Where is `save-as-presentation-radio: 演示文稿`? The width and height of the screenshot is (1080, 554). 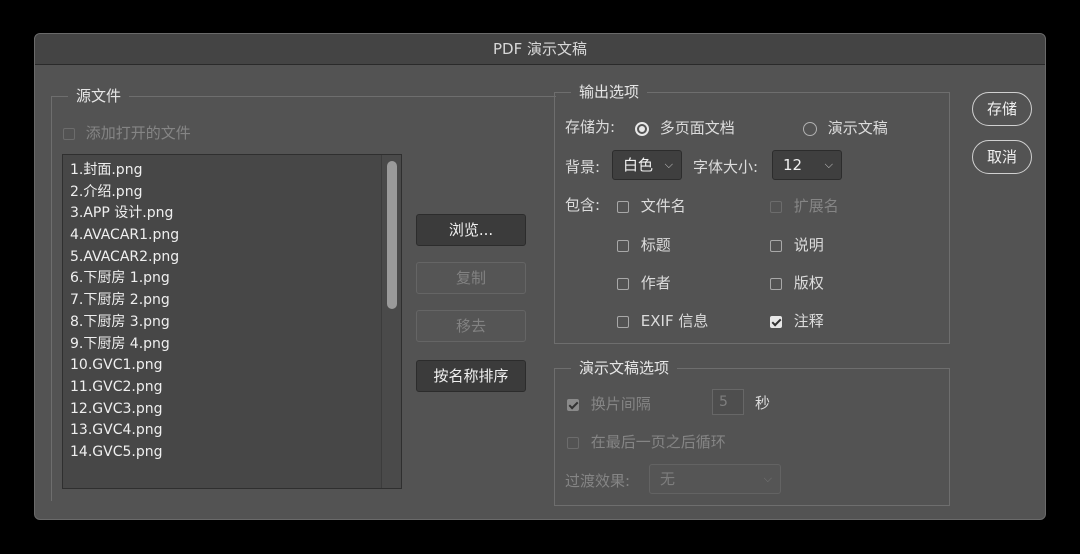 save-as-presentation-radio: 演示文稿 is located at coordinates (845, 127).